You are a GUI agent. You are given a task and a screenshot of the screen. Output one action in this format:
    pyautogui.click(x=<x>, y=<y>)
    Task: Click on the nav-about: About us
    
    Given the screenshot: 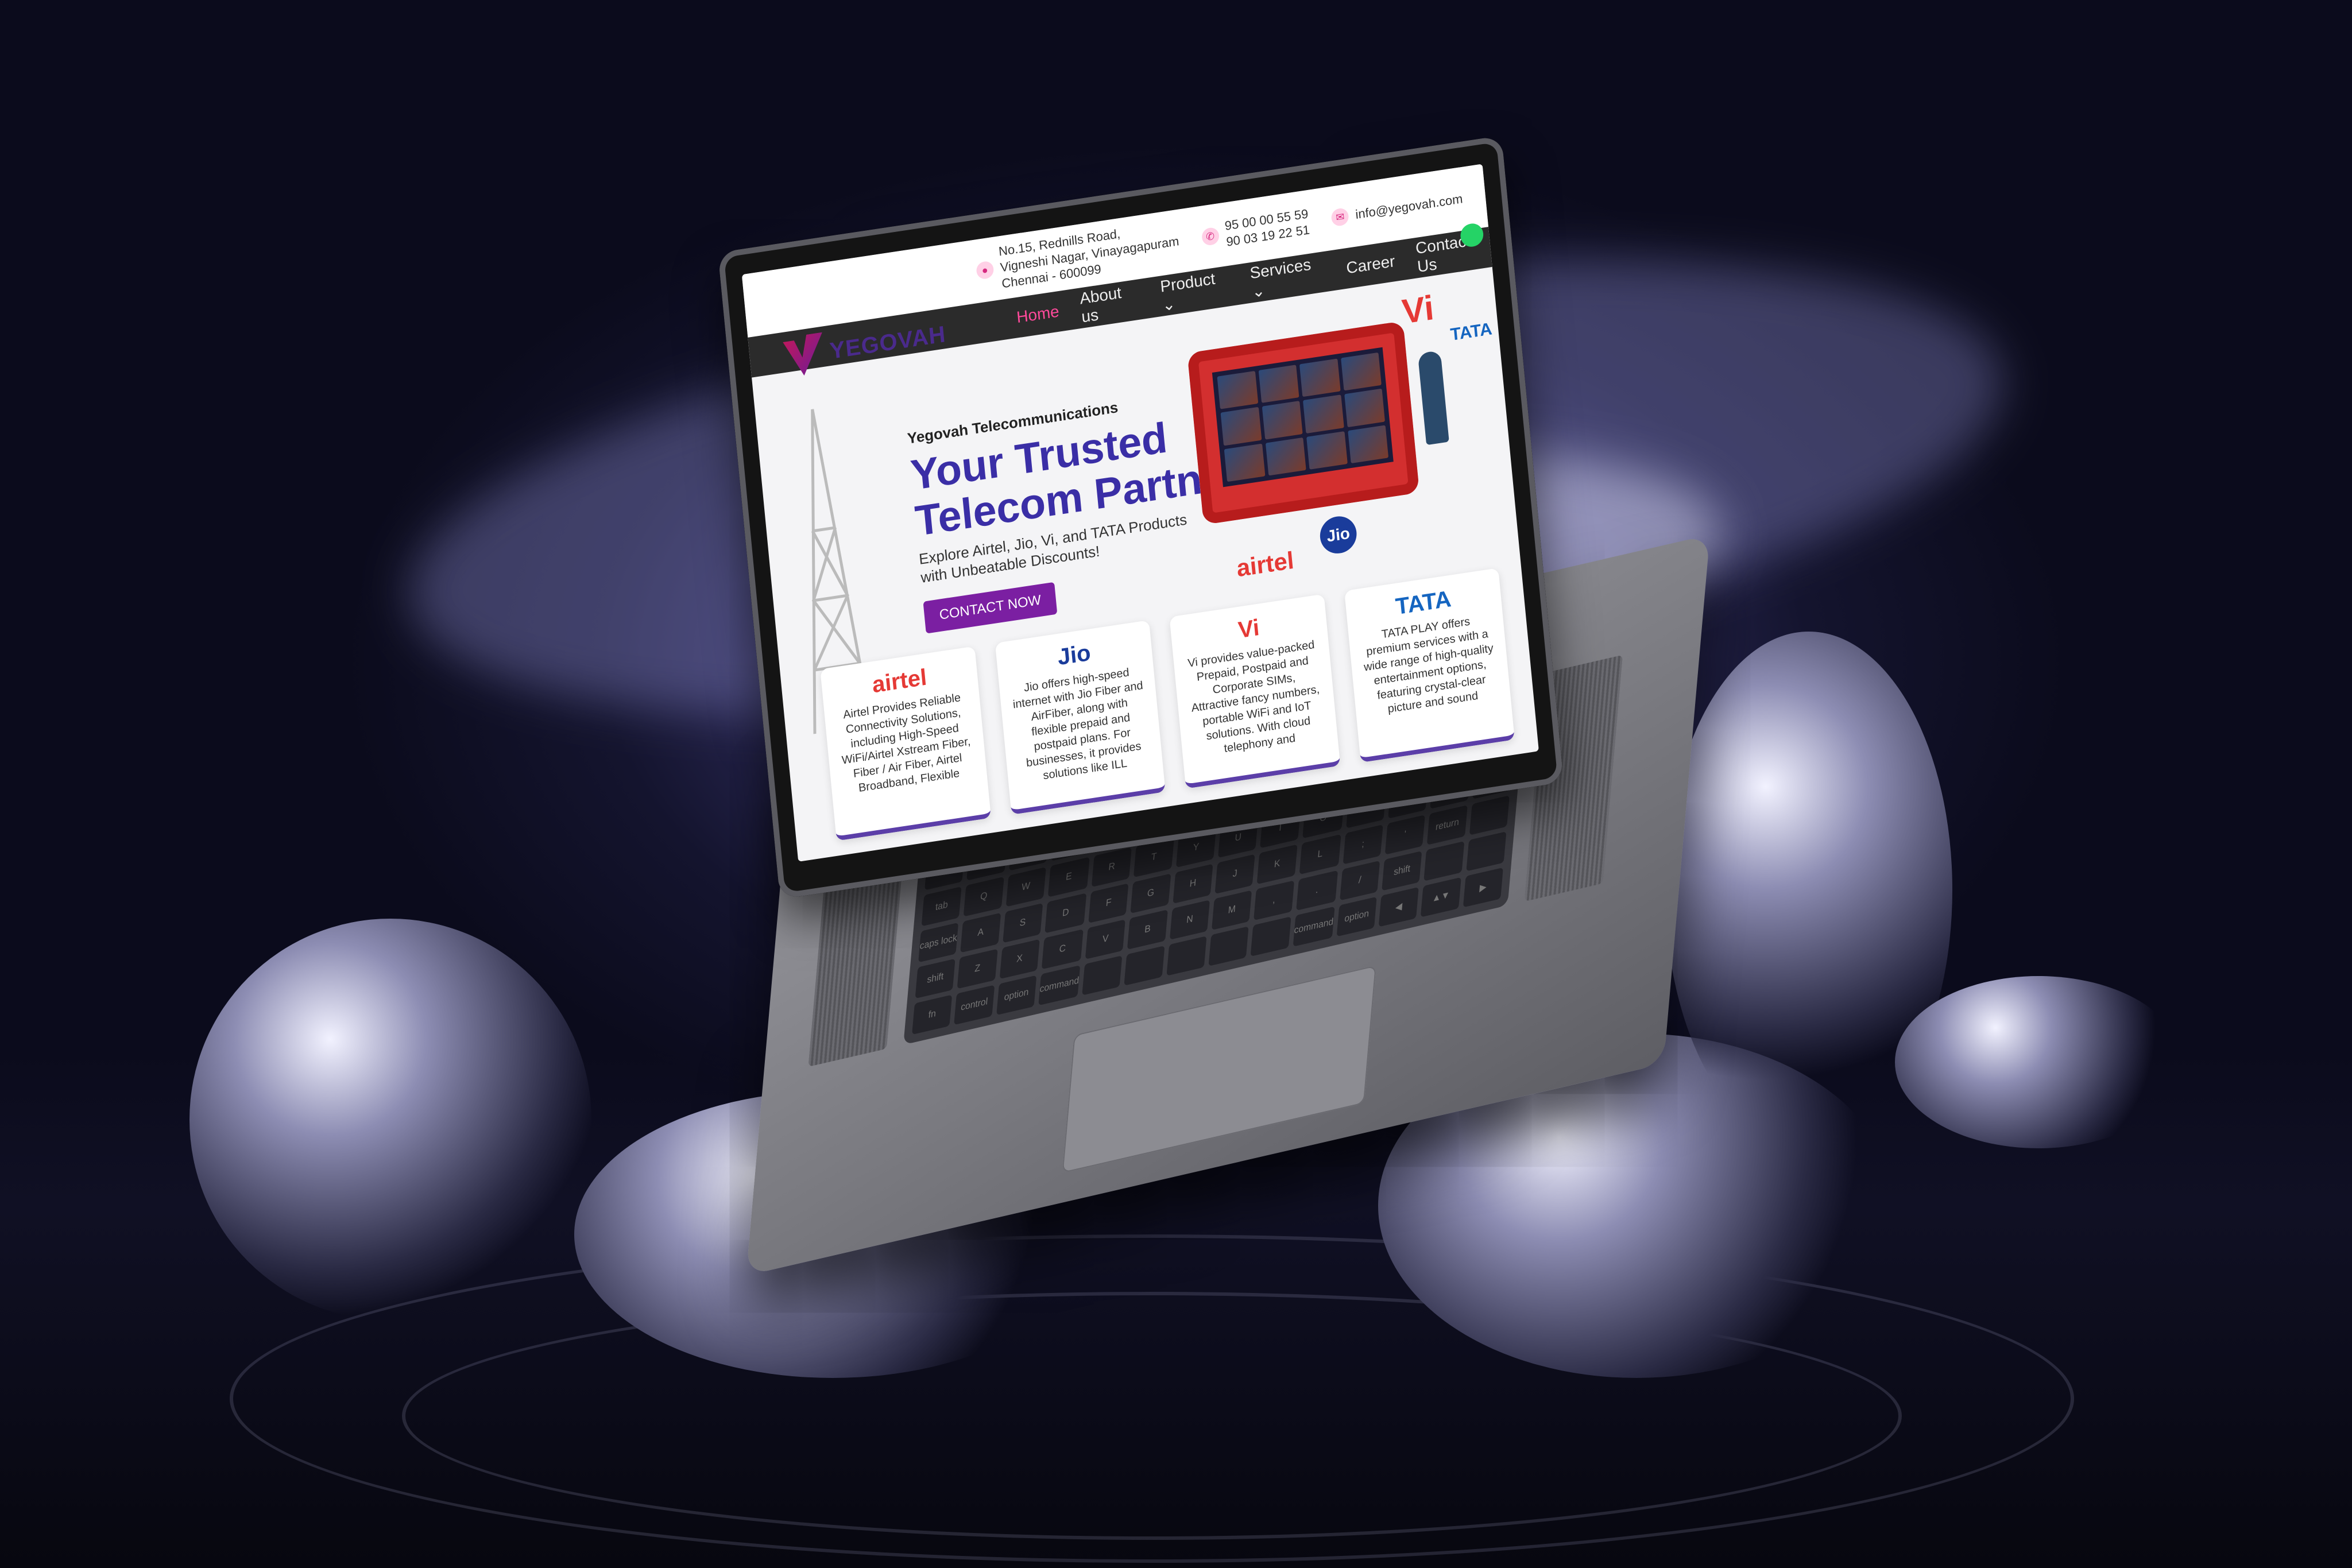 What is the action you would take?
    pyautogui.click(x=1110, y=303)
    